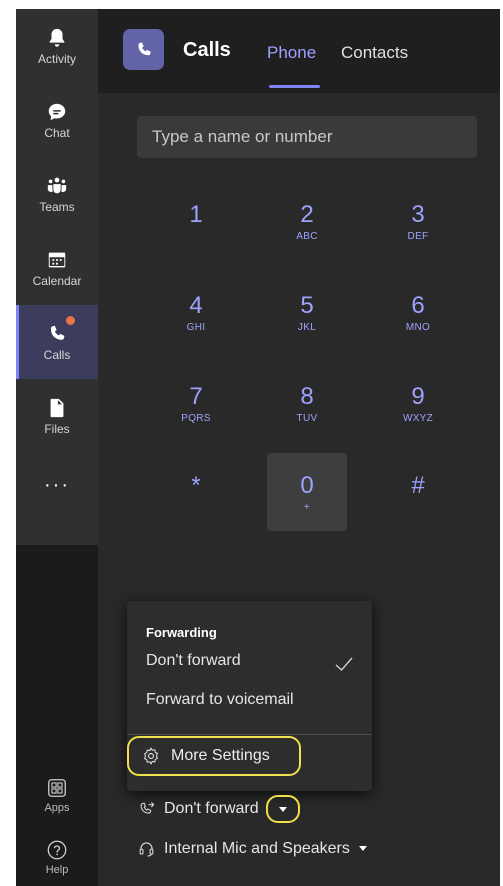 The width and height of the screenshot is (503, 886). Describe the element at coordinates (57, 849) in the screenshot. I see `help-icon` at that location.